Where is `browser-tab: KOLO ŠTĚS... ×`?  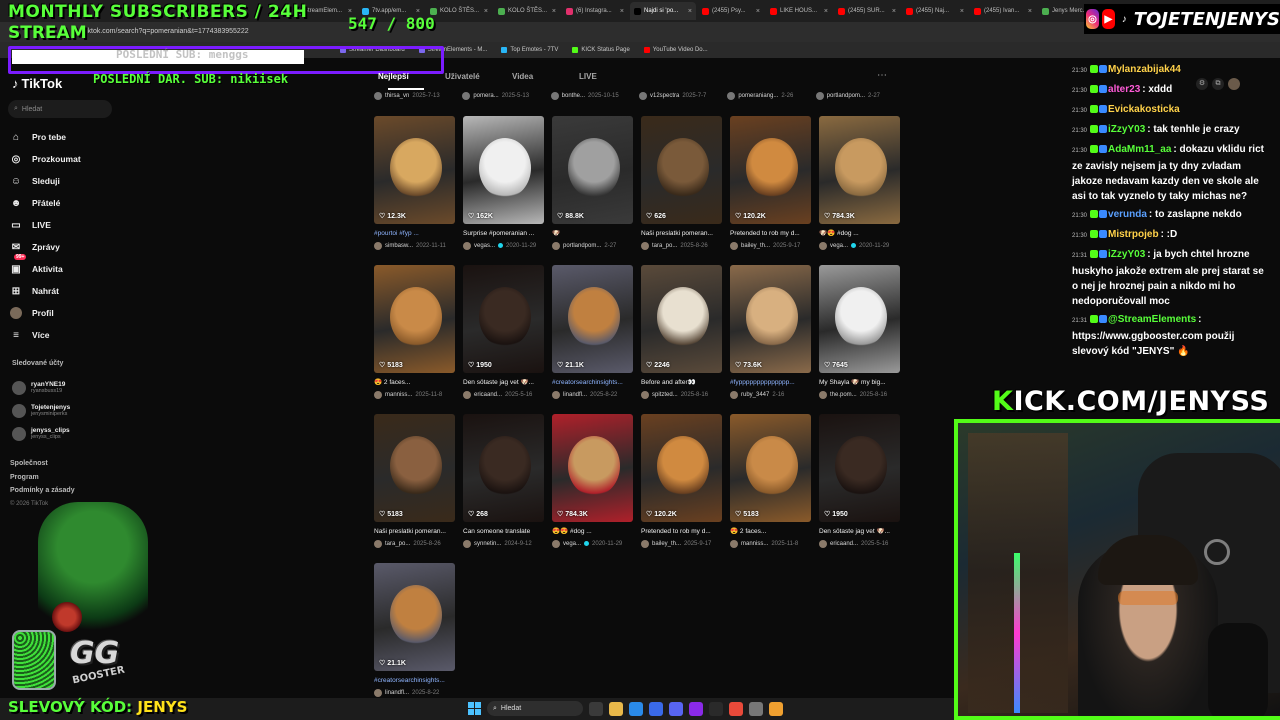
browser-tab: KOLO ŠTĚS... × is located at coordinates (527, 11).